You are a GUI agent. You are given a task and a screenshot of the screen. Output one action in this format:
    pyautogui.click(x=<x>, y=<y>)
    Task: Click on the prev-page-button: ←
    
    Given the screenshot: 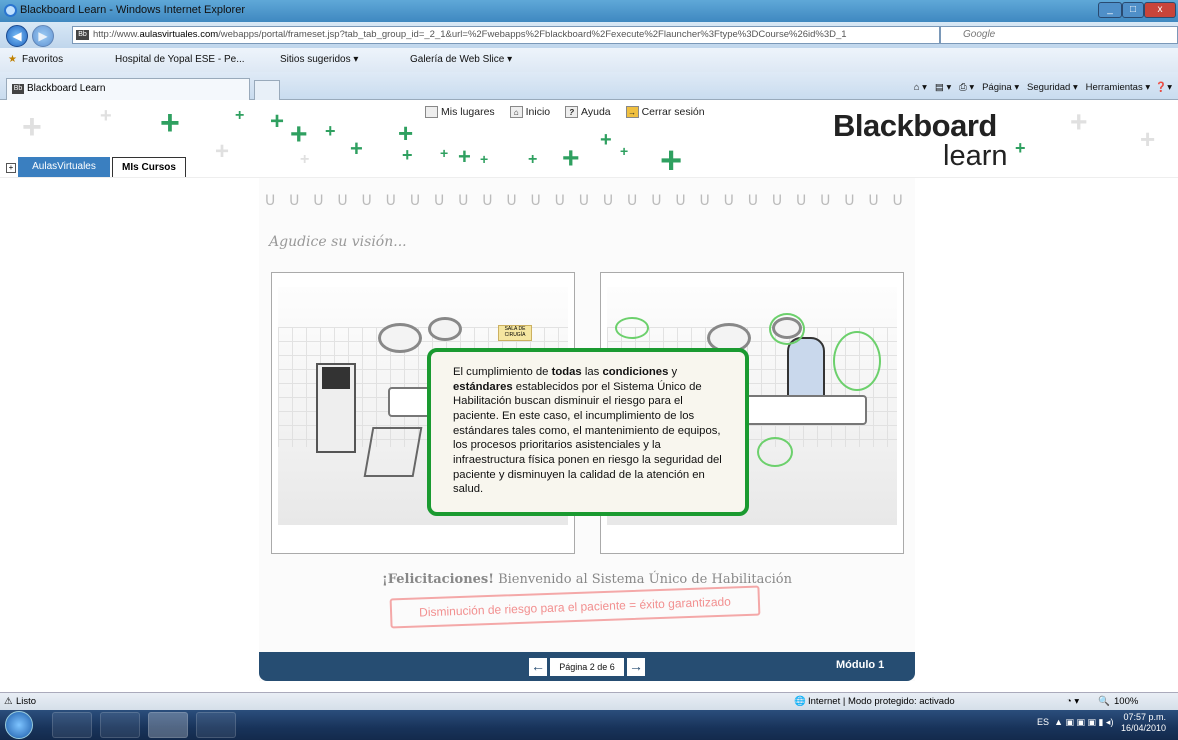 What is the action you would take?
    pyautogui.click(x=538, y=667)
    